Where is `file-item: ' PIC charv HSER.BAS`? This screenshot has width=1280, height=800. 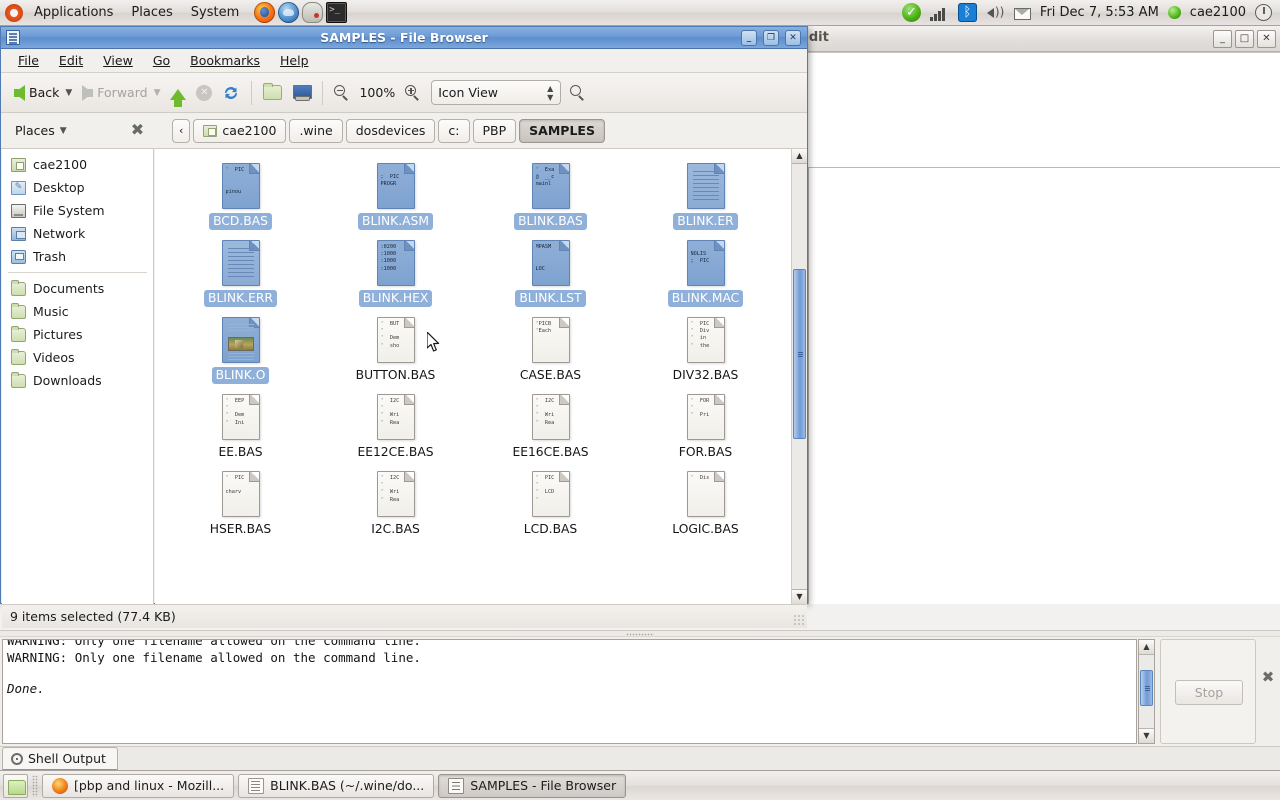 file-item: ' PIC charv HSER.BAS is located at coordinates (240, 506).